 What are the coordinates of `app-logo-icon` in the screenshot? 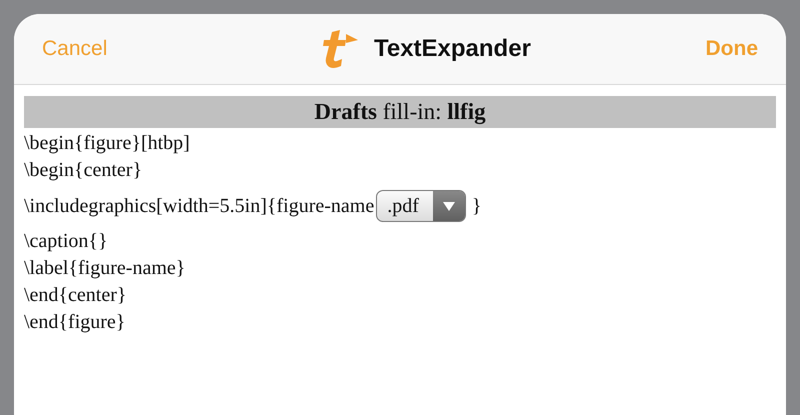 It's located at (341, 49).